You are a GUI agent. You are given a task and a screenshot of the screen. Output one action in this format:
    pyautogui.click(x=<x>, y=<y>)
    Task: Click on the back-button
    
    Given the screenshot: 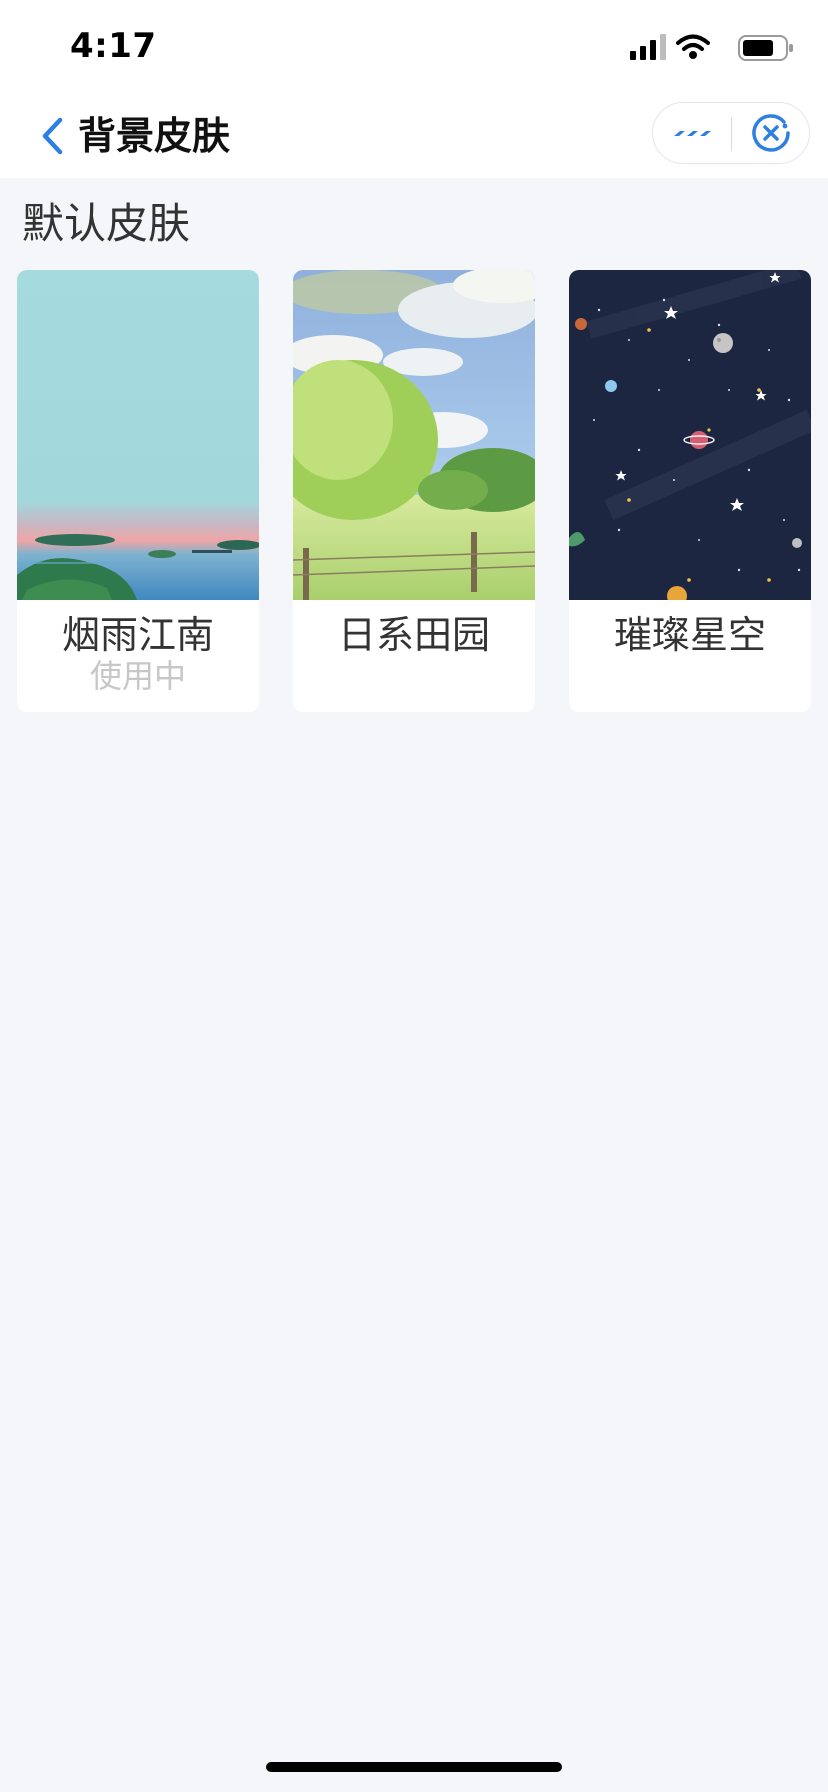 What is the action you would take?
    pyautogui.click(x=52, y=136)
    